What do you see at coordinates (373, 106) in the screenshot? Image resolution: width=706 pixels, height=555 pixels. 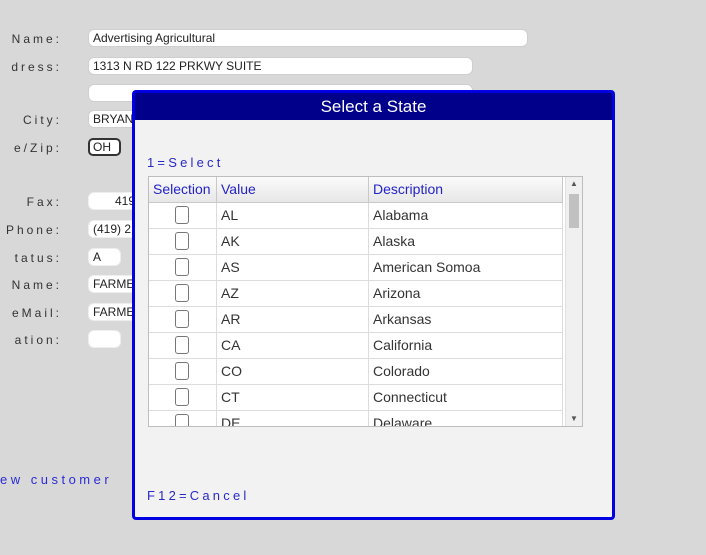 I see `dialog-title: Select a State` at bounding box center [373, 106].